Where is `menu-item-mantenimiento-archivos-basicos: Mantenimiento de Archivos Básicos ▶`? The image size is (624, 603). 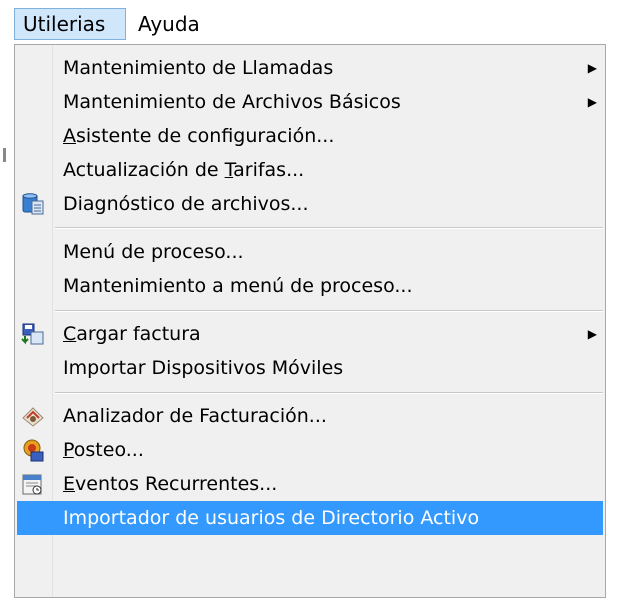
menu-item-mantenimiento-archivos-basicos: Mantenimiento de Archivos Básicos ▶ is located at coordinates (310, 102).